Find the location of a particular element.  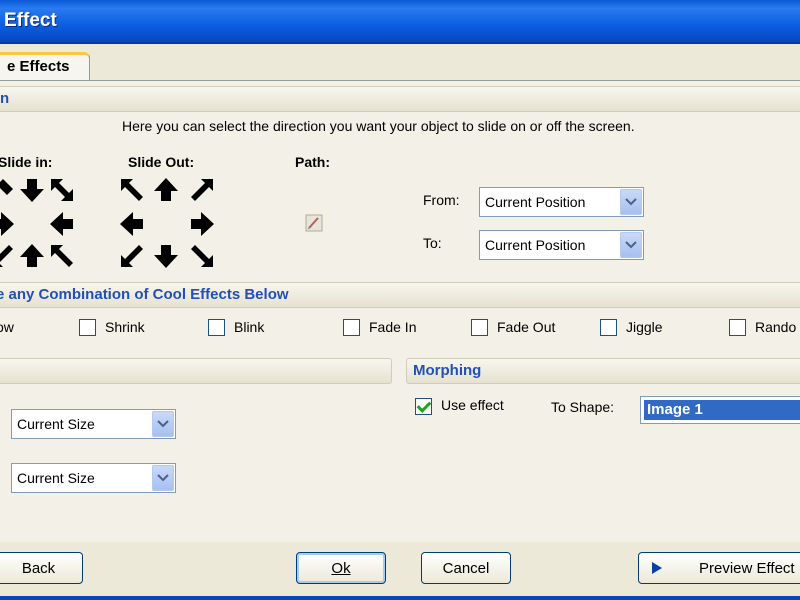

effect-label-grow: ow is located at coordinates (7, 327).